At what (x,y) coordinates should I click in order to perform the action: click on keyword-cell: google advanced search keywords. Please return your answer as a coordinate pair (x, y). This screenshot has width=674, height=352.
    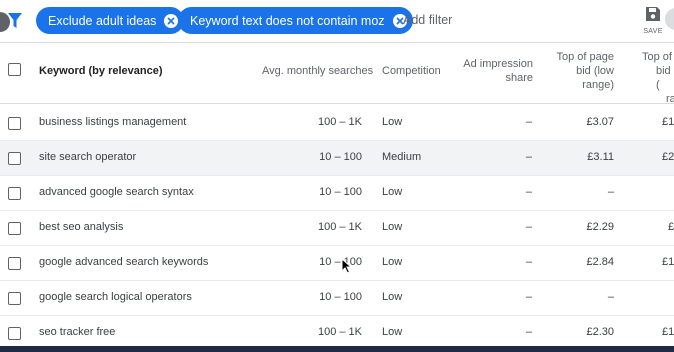
    Looking at the image, I should click on (124, 262).